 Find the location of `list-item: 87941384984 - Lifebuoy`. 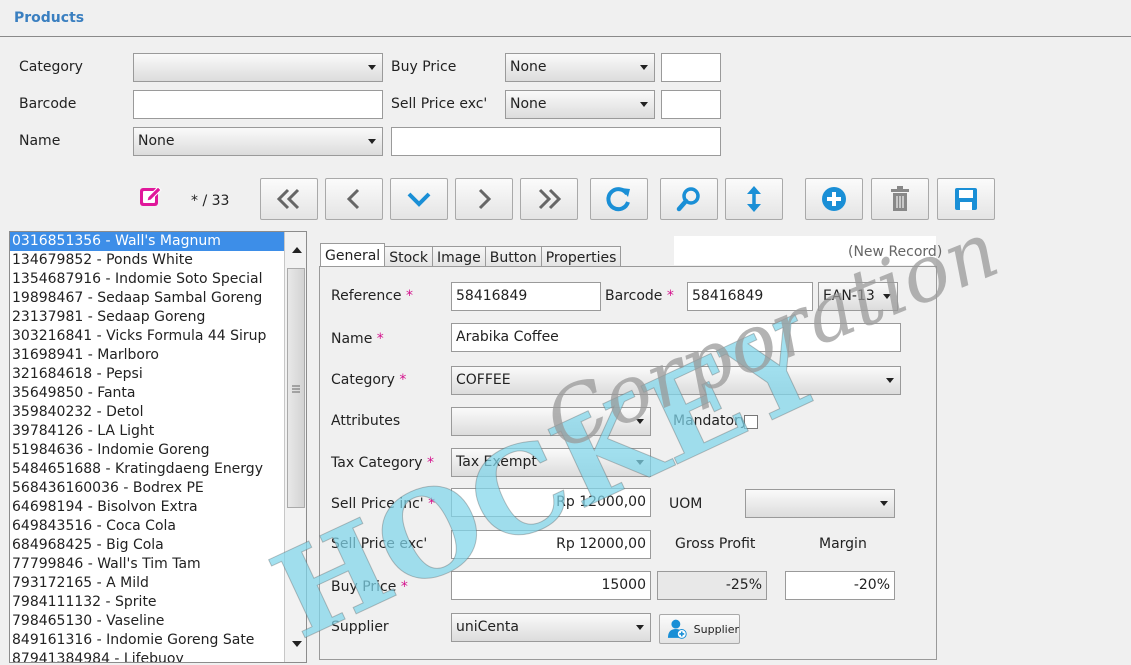

list-item: 87941384984 - Lifebuoy is located at coordinates (158, 656).